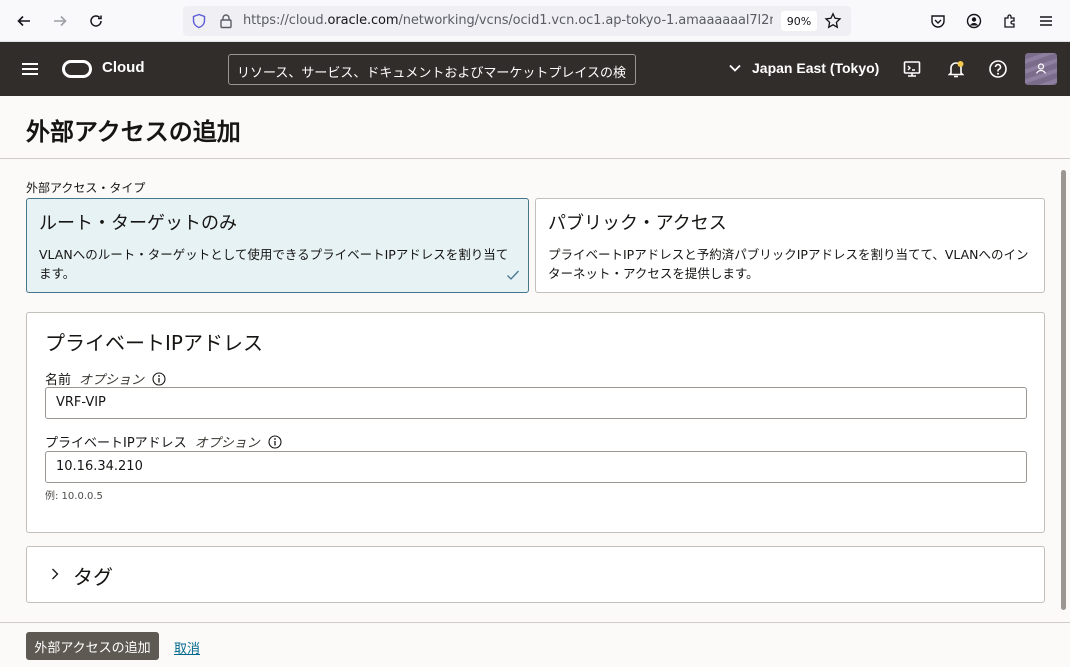 This screenshot has width=1070, height=667. What do you see at coordinates (535, 574) in the screenshot?
I see `tags-section: タグ` at bounding box center [535, 574].